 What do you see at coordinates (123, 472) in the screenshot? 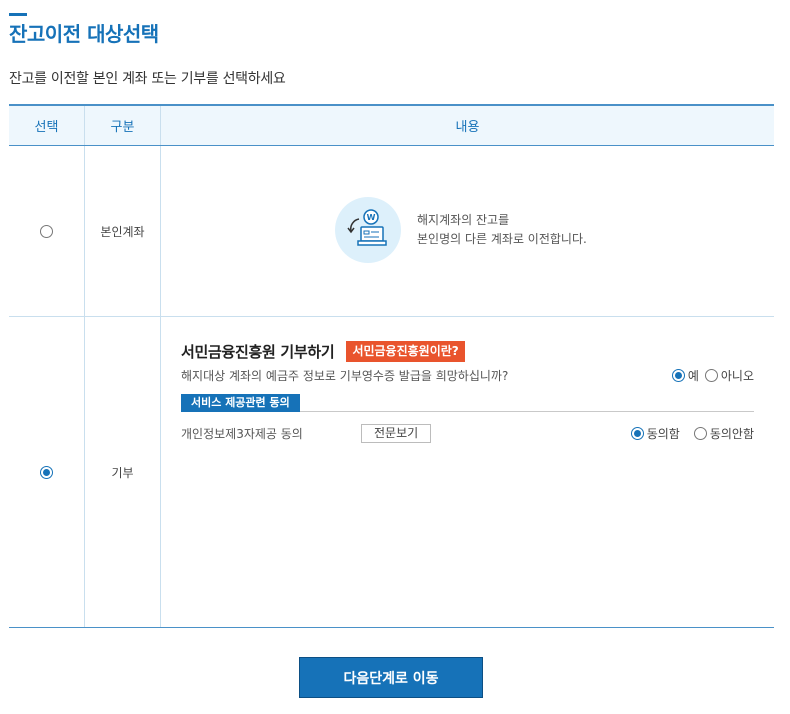
I see `category-donation: 기부` at bounding box center [123, 472].